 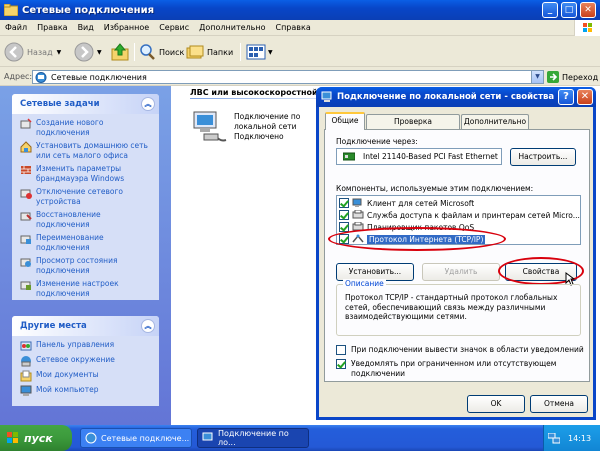 I want to click on task-view-status: Просмотр состояния подключения, so click(x=86, y=266).